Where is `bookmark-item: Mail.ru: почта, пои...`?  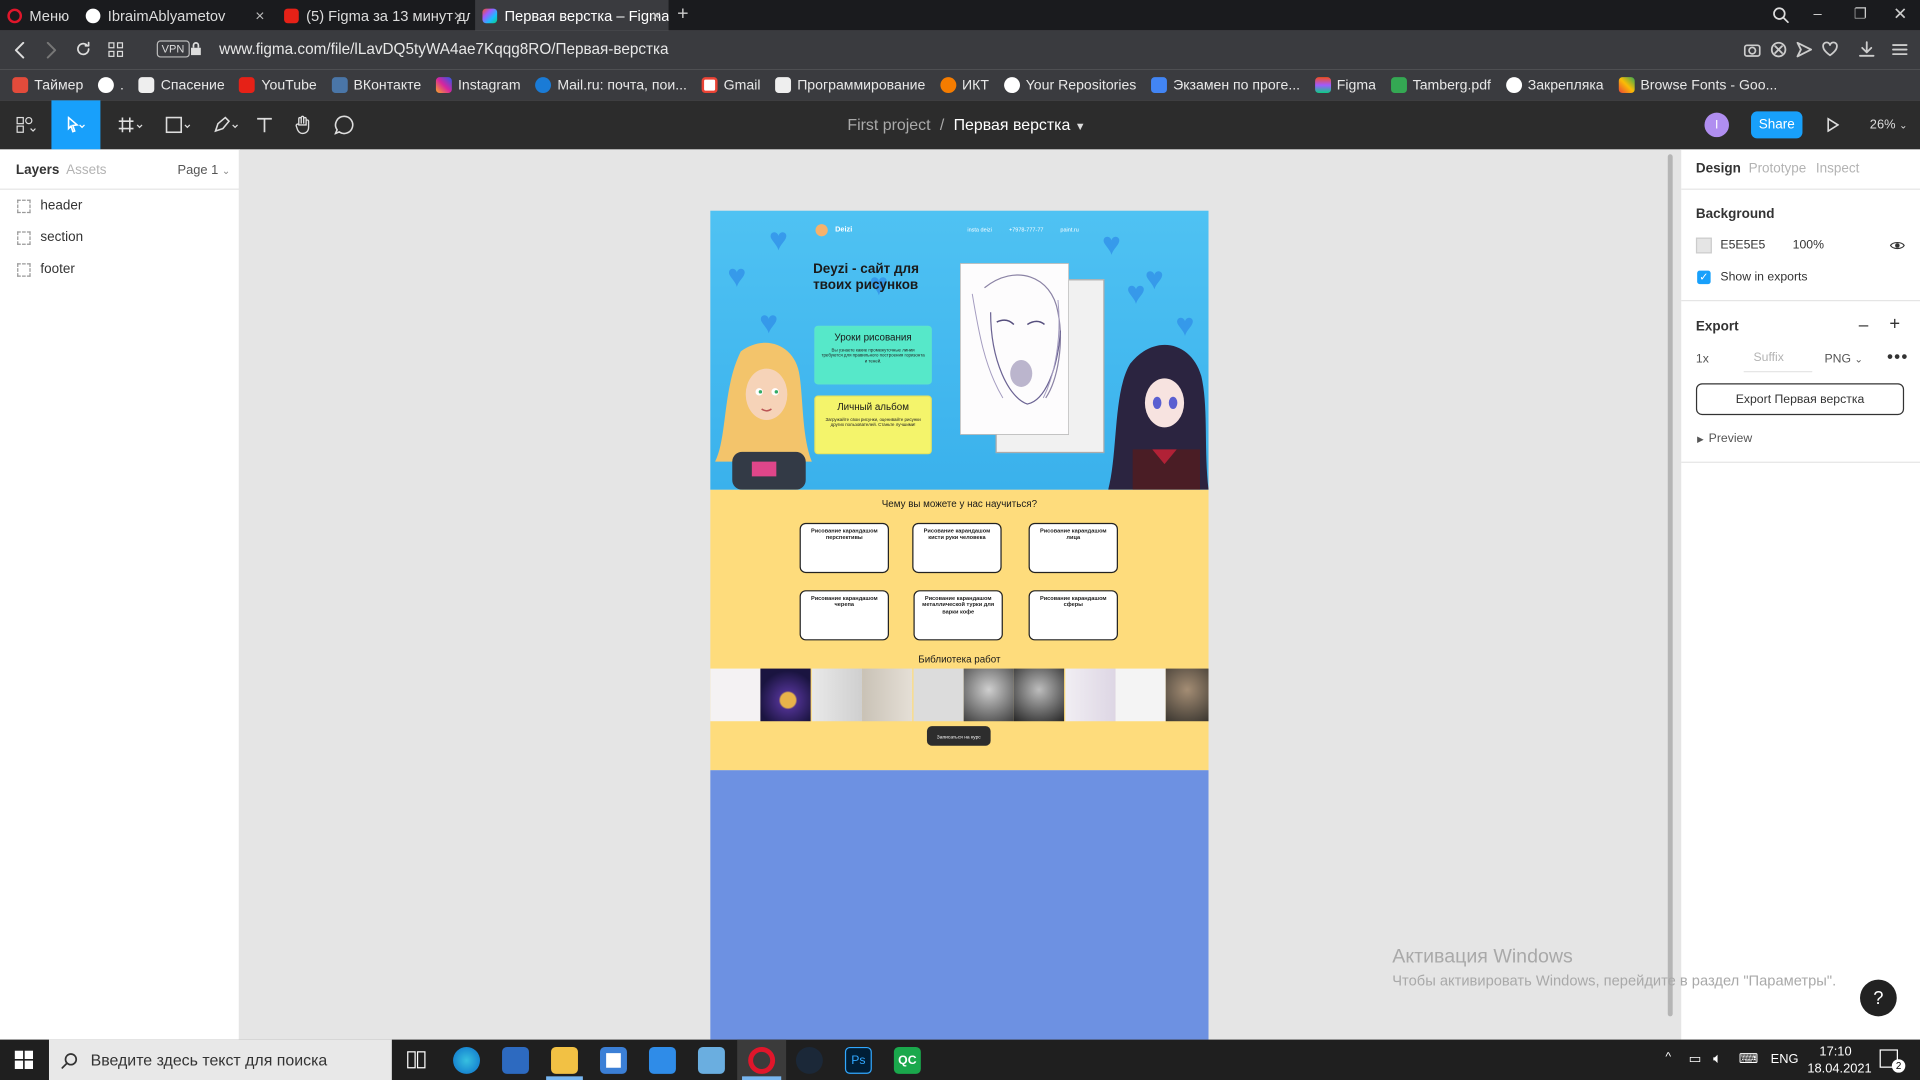
bookmark-item: Mail.ru: почта, пои... is located at coordinates (611, 85).